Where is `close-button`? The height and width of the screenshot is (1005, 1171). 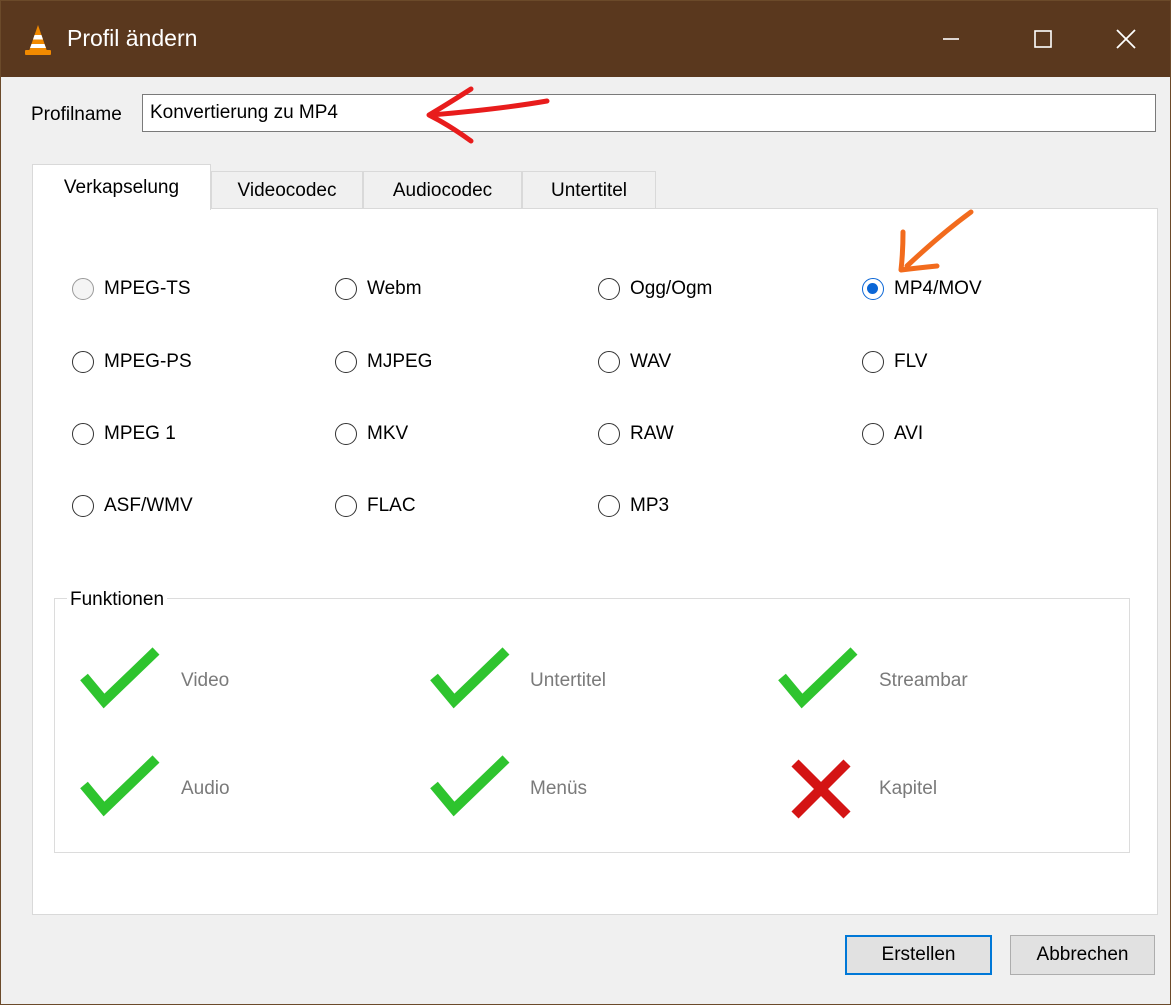
close-button is located at coordinates (1125, 39).